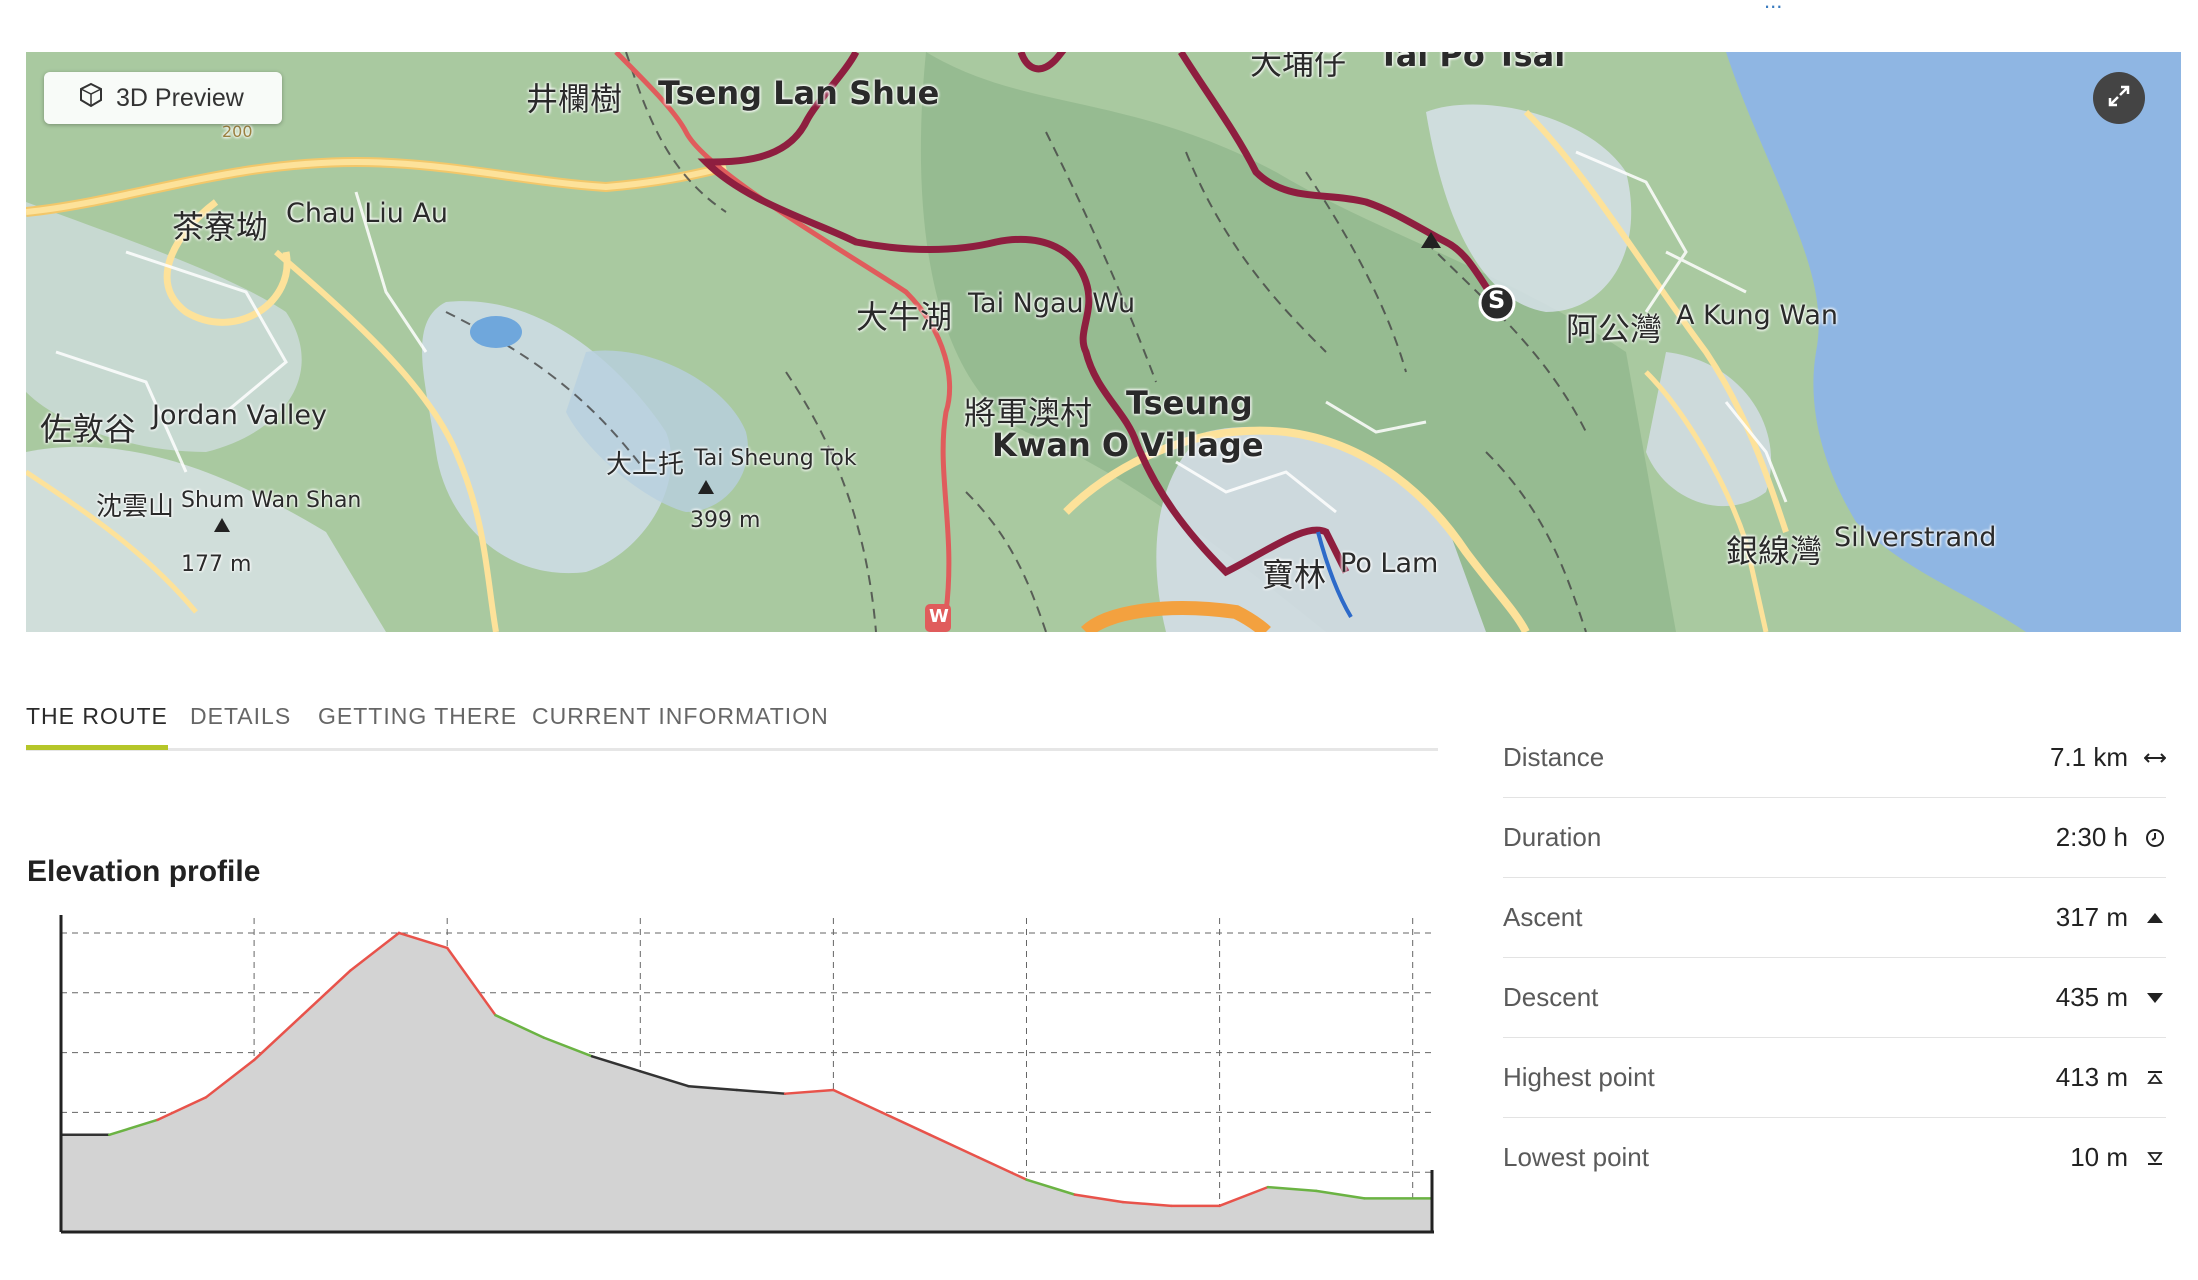 This screenshot has height=1280, width=2198. I want to click on start-marker-label: S, so click(1497, 300).